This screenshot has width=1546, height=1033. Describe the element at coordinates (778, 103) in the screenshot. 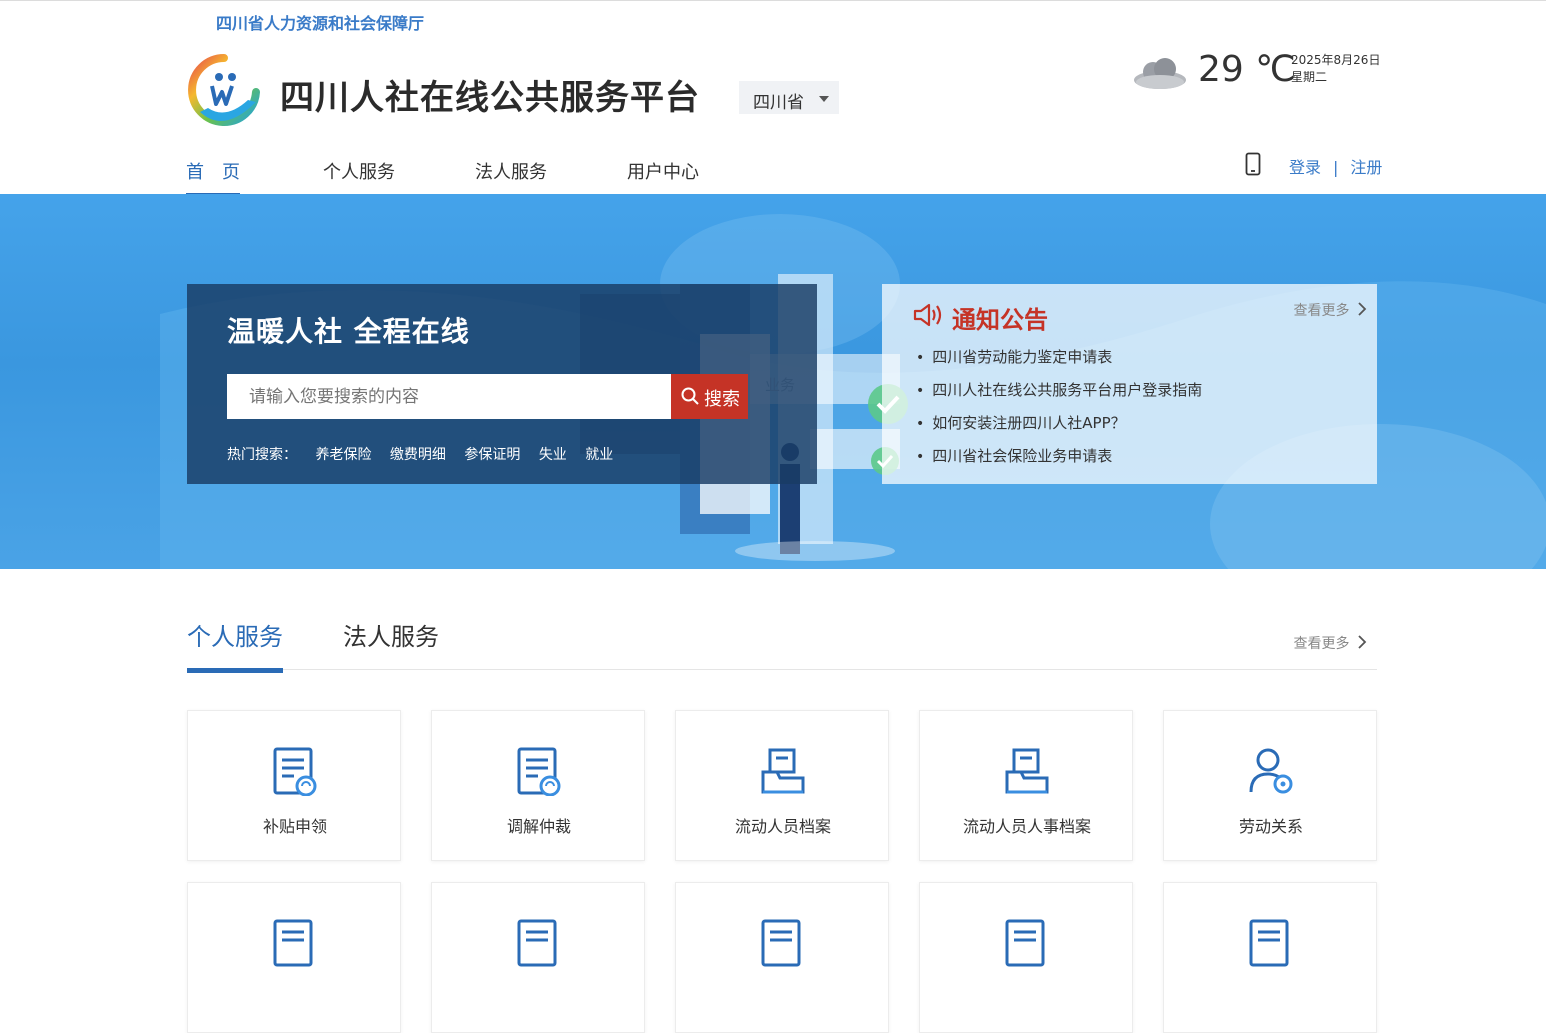

I see `region-select-label: 四川省` at that location.